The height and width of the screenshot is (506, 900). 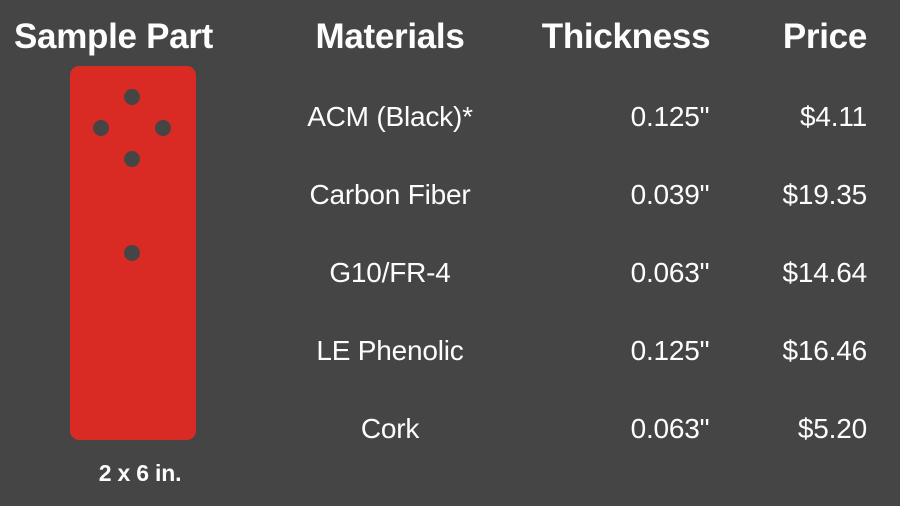 I want to click on column-header-price: Price, so click(x=824, y=36).